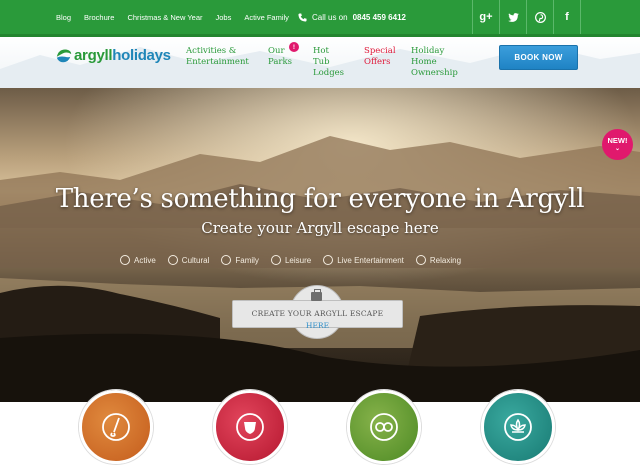 This screenshot has width=640, height=465. I want to click on category-label: Family, so click(247, 260).